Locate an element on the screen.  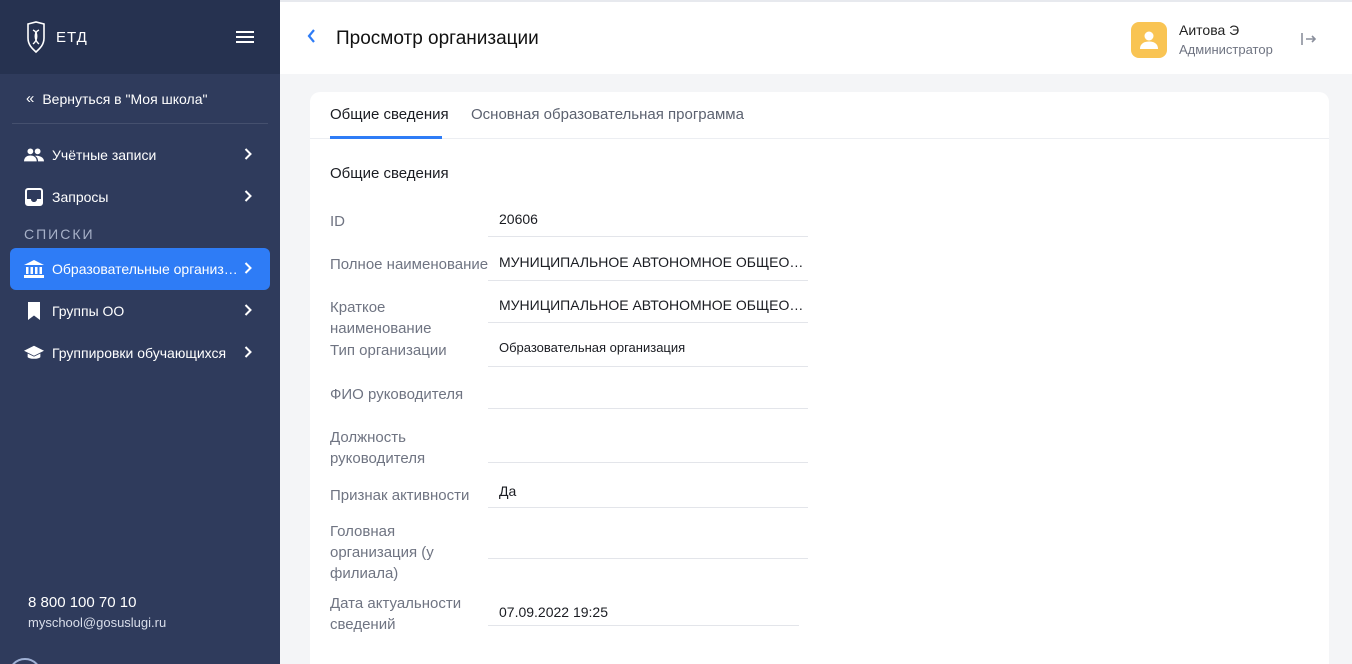
tab-general-info: Общие сведения is located at coordinates (389, 114).